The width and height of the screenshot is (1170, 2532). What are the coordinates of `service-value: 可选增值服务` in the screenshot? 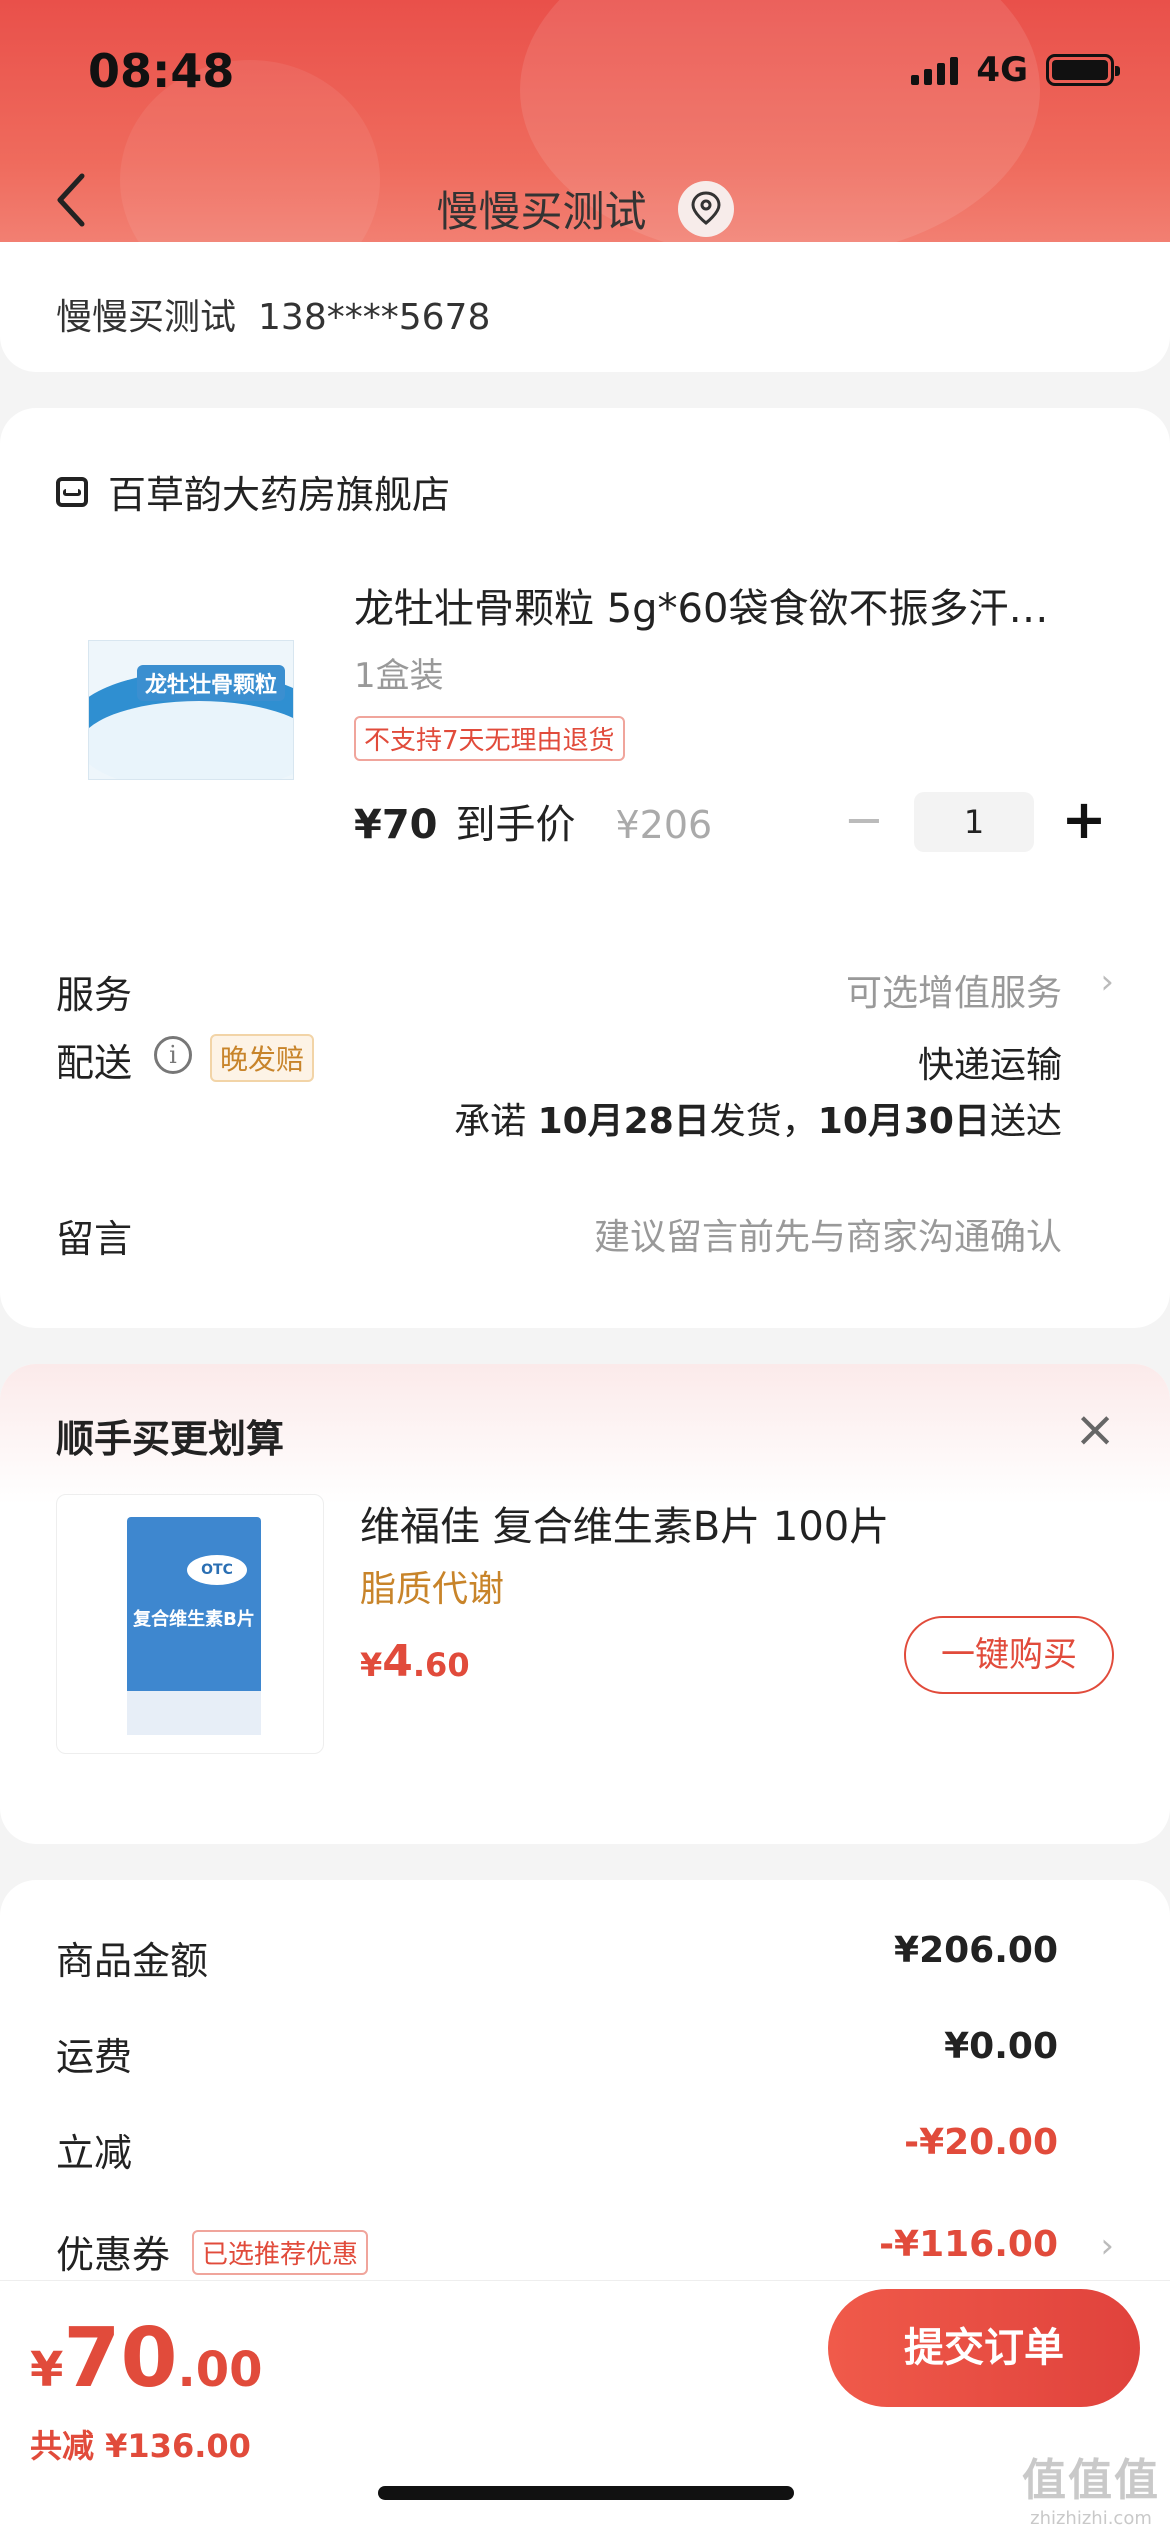 It's located at (954, 990).